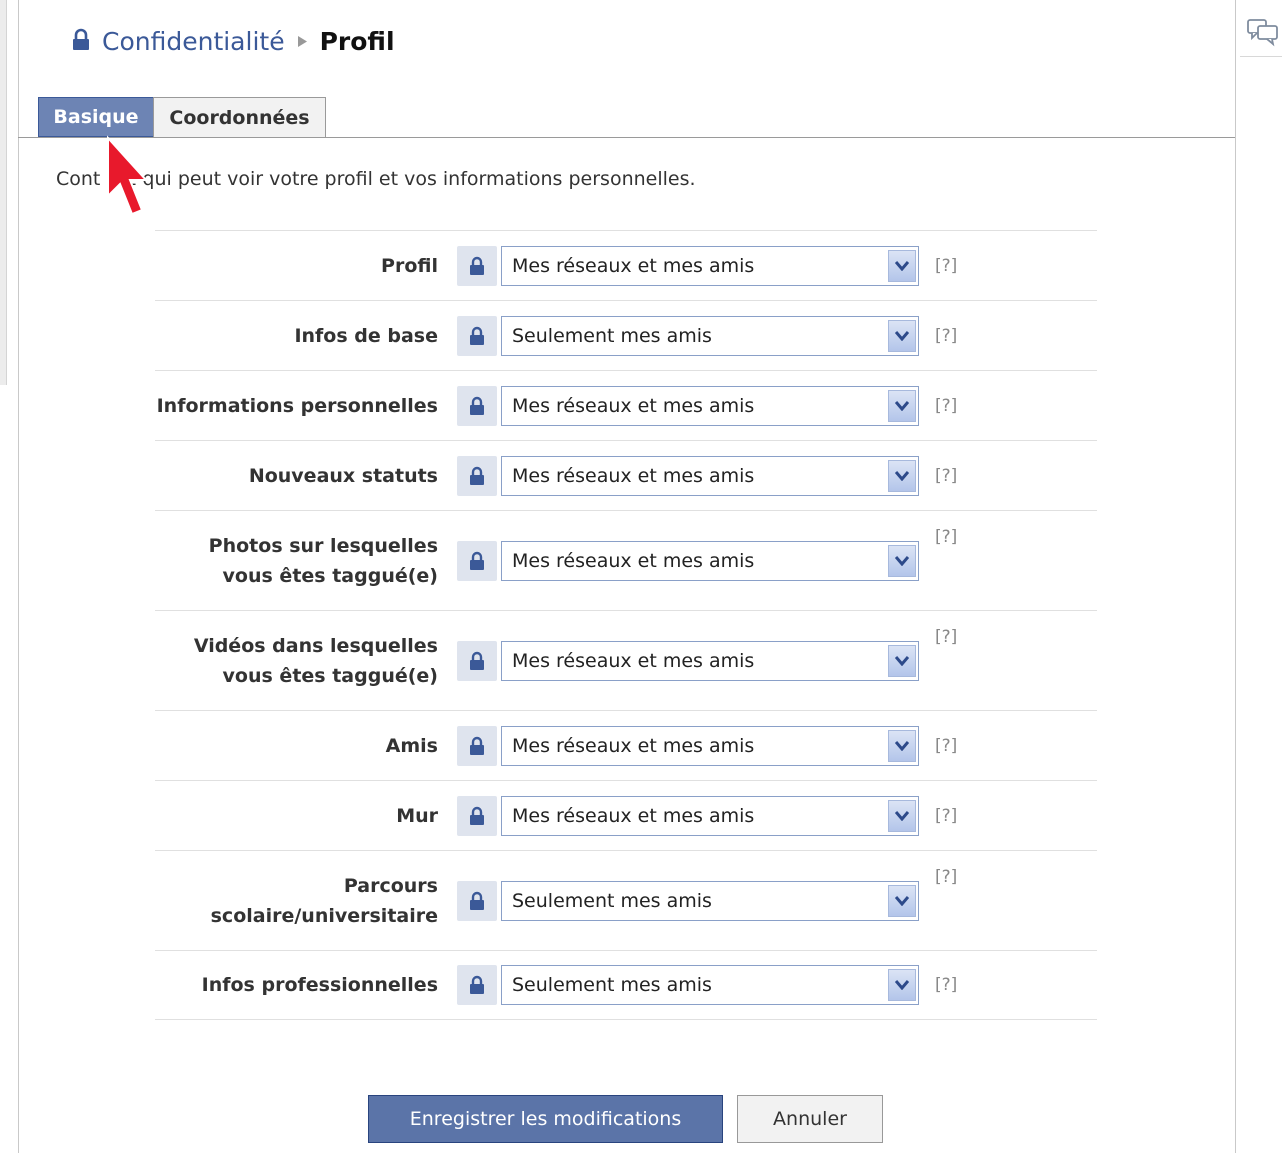  Describe the element at coordinates (323, 546) in the screenshot. I see `setting-label-line: Photos sur lesquelles` at that location.